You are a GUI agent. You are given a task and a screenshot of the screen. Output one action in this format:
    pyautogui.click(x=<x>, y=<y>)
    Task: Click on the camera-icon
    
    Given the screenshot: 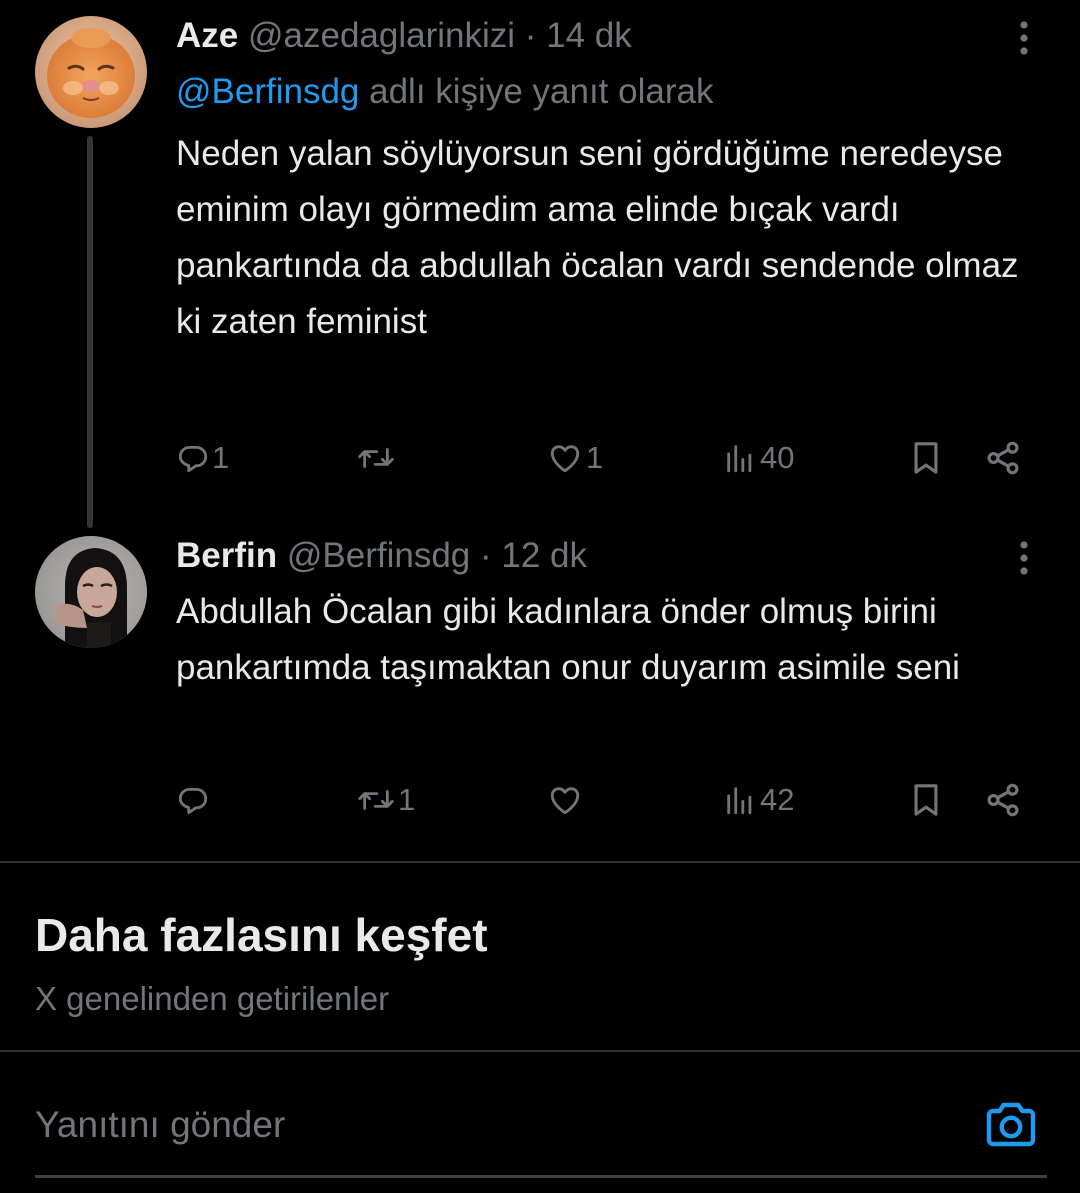 What is the action you would take?
    pyautogui.click(x=1011, y=1124)
    